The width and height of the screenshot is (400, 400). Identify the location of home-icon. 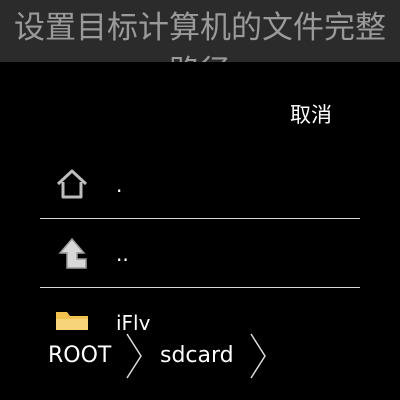
(72, 184).